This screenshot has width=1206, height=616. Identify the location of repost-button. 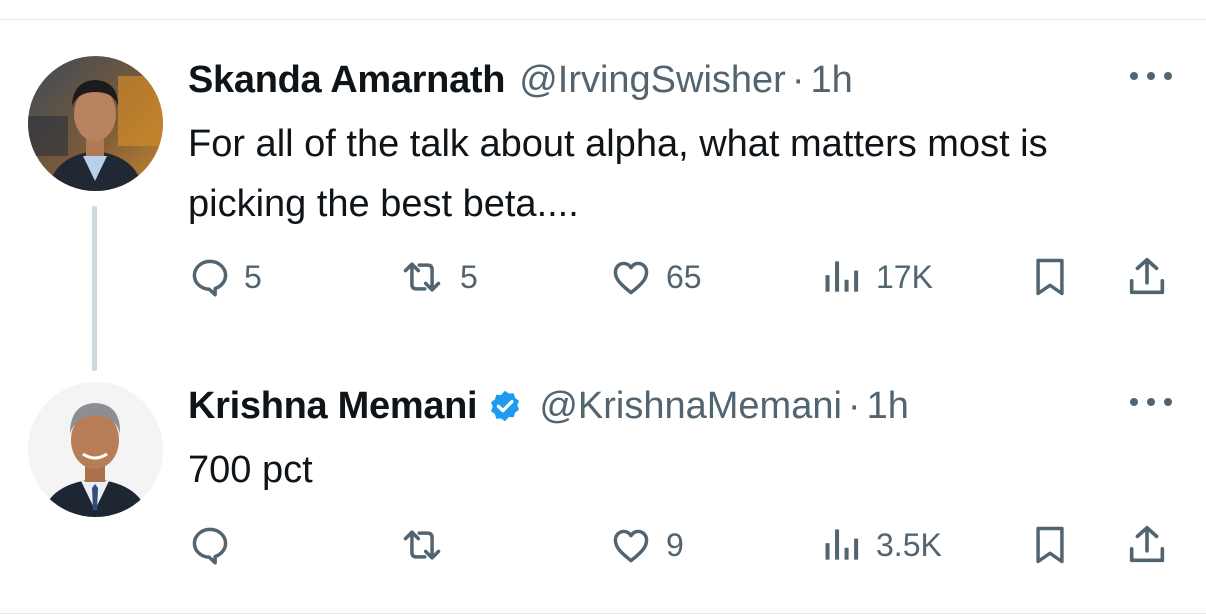
(428, 545).